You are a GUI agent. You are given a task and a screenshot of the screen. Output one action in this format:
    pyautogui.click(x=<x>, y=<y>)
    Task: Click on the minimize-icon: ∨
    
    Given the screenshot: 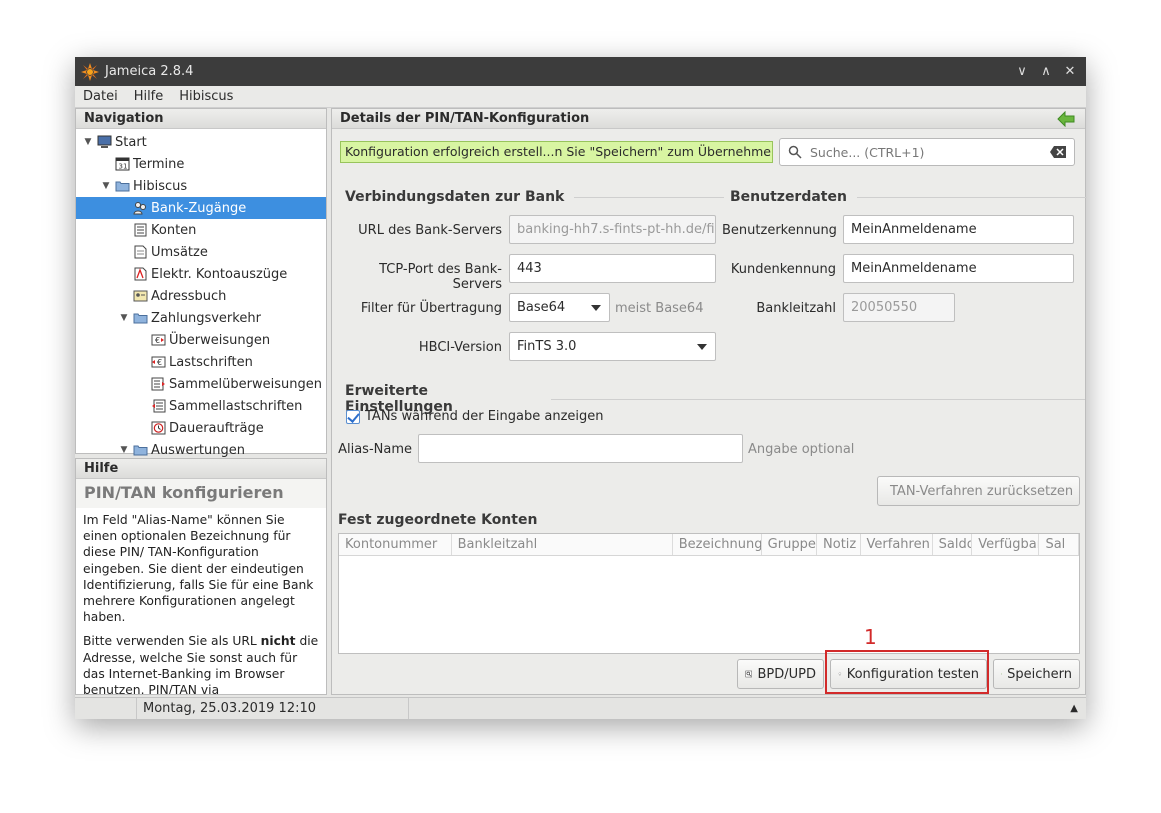 What is the action you would take?
    pyautogui.click(x=1022, y=72)
    